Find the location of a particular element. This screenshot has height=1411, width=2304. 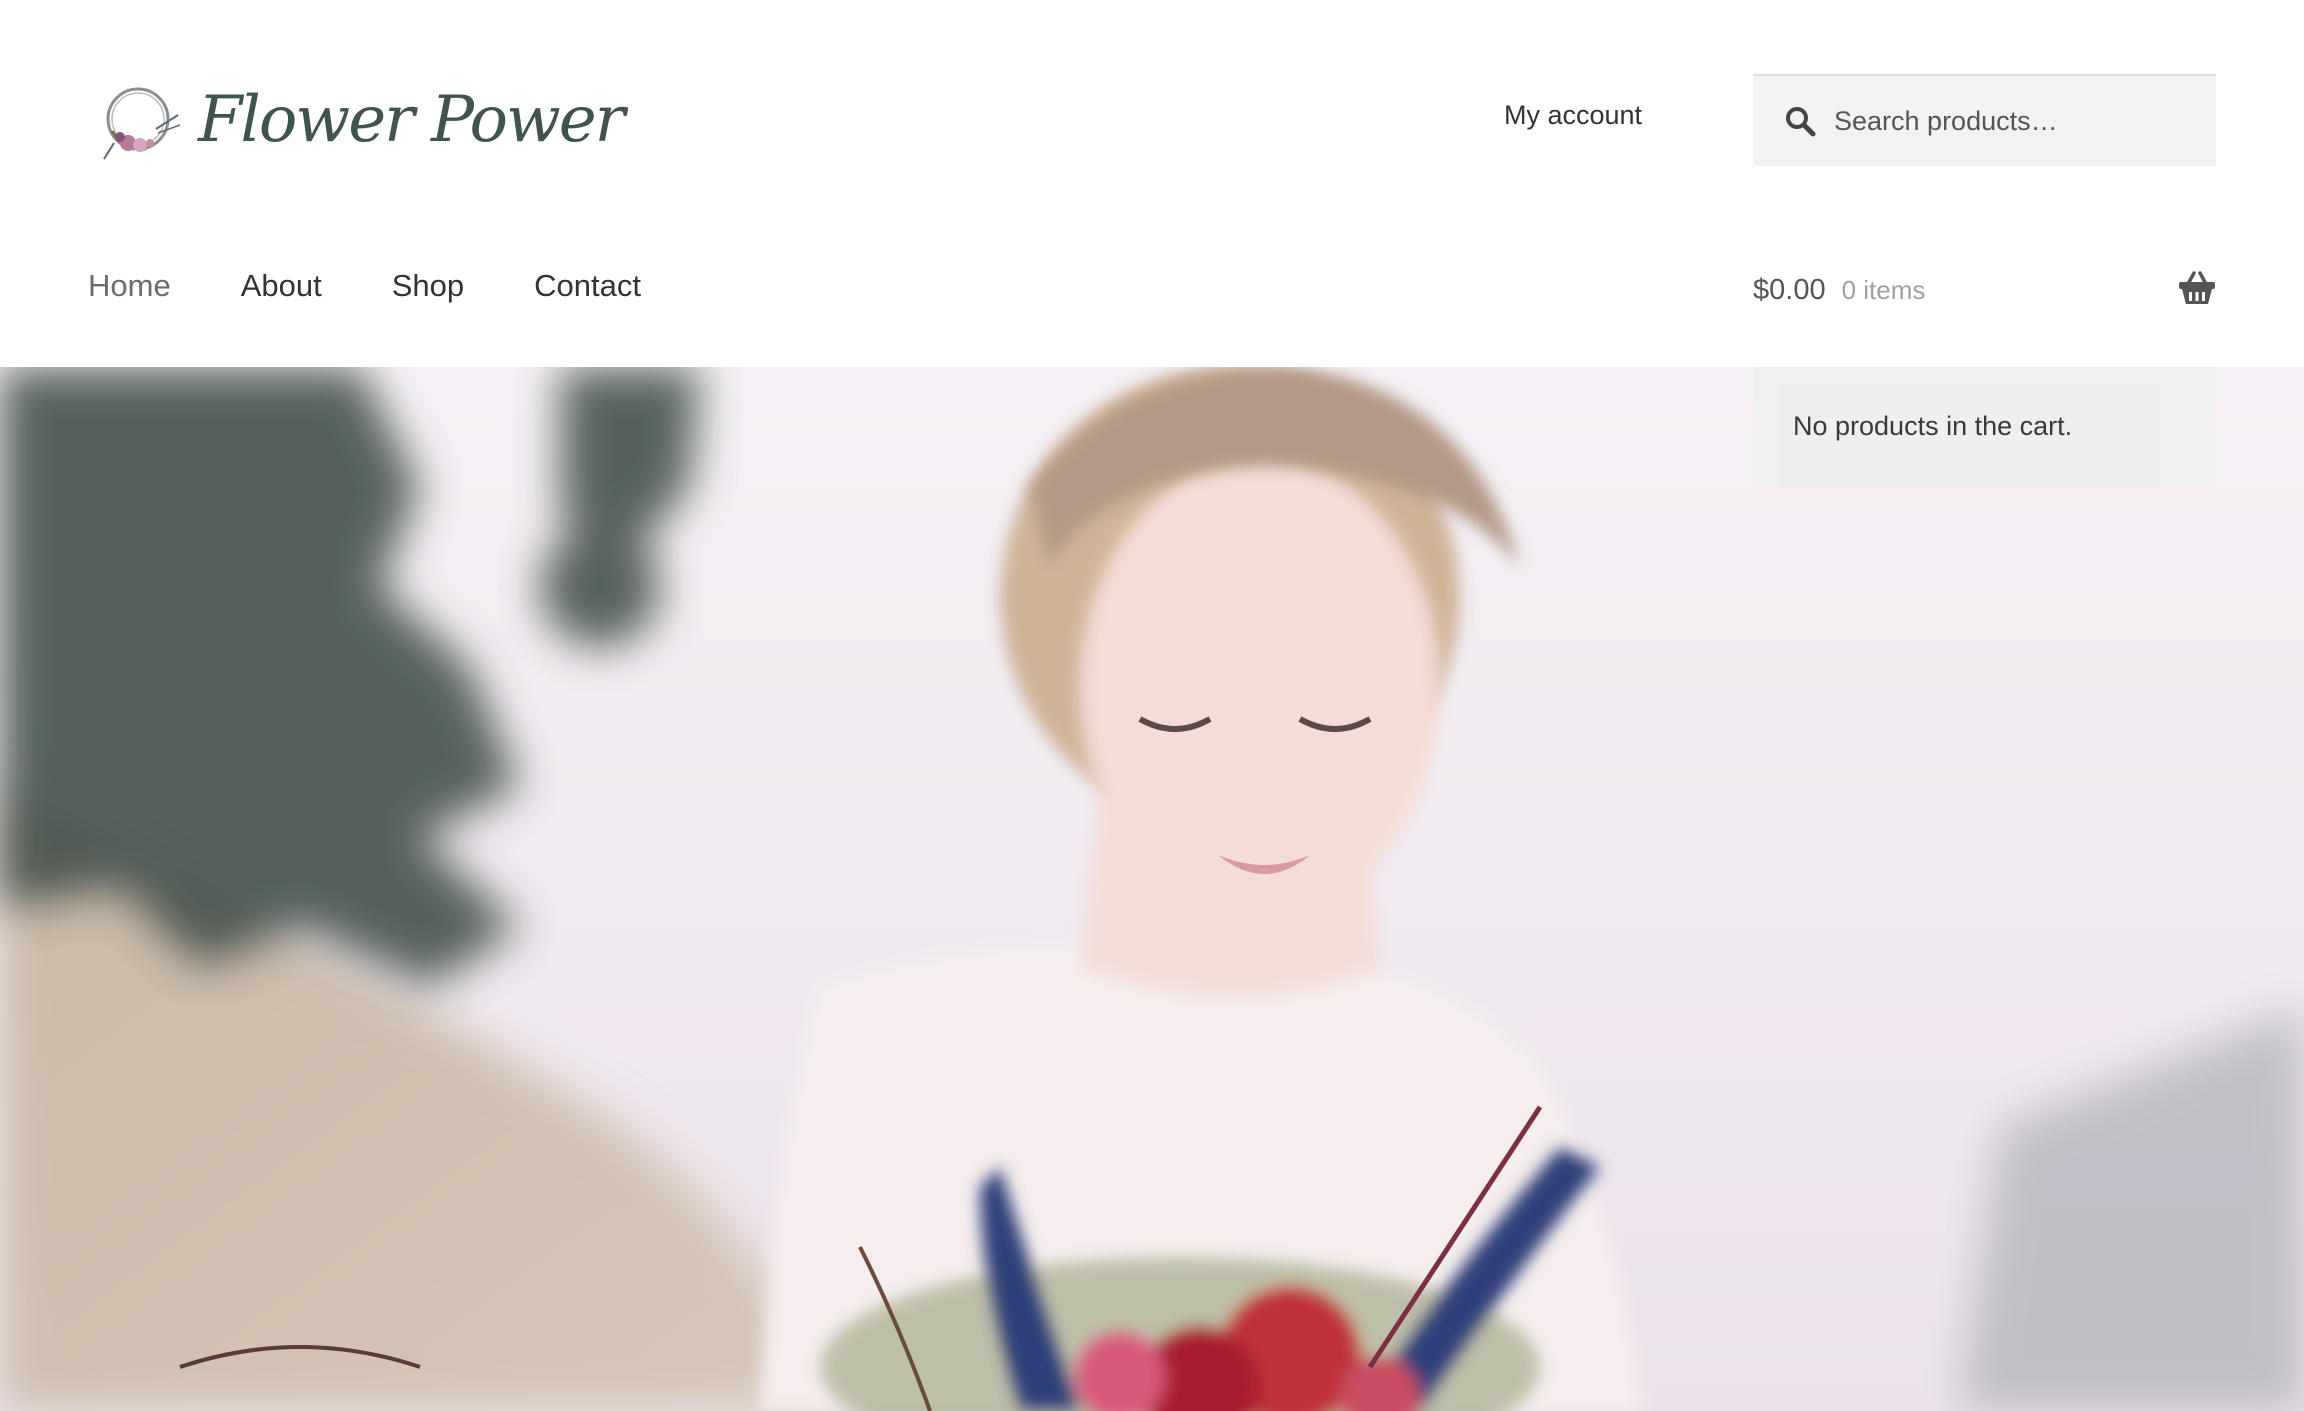

nav-item-shop: Shop is located at coordinates (428, 286).